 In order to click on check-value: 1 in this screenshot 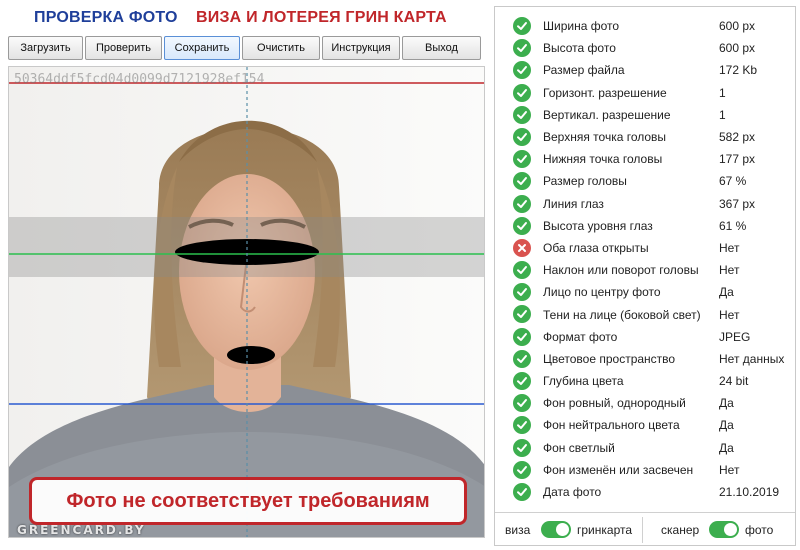, I will do `click(722, 92)`.